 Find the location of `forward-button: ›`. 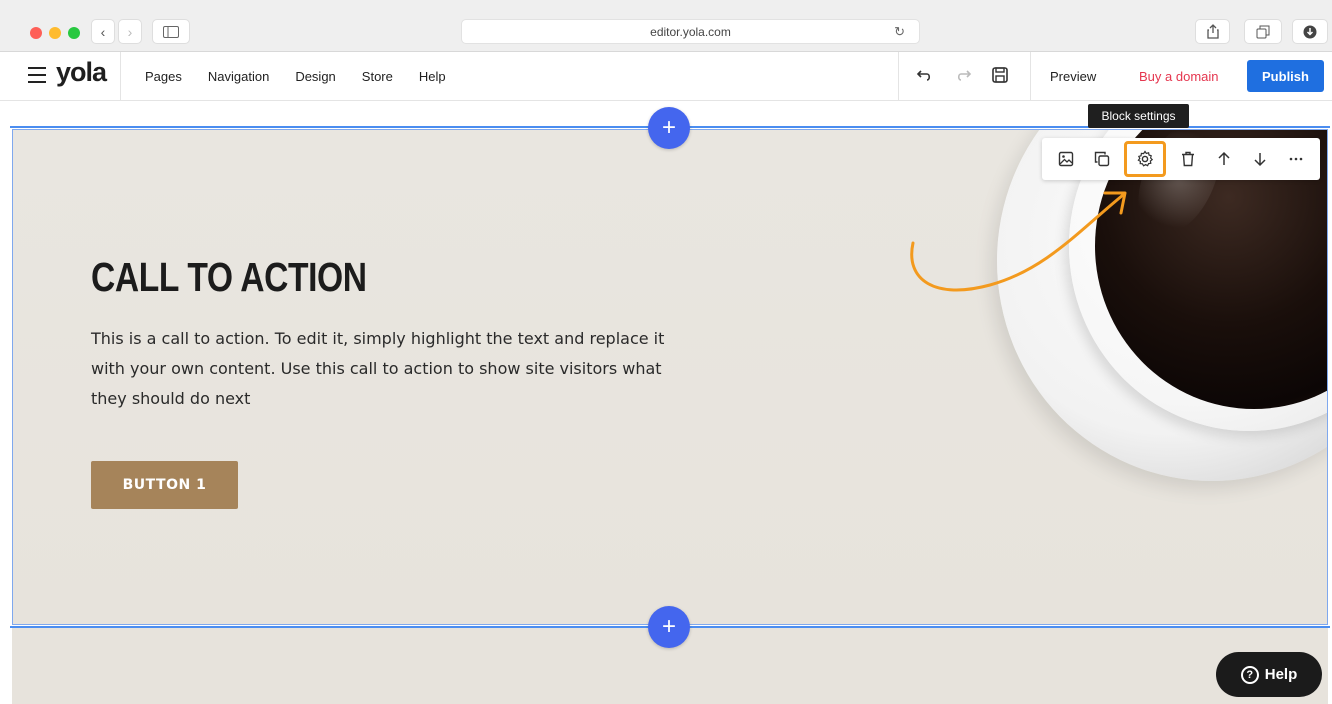

forward-button: › is located at coordinates (130, 31).